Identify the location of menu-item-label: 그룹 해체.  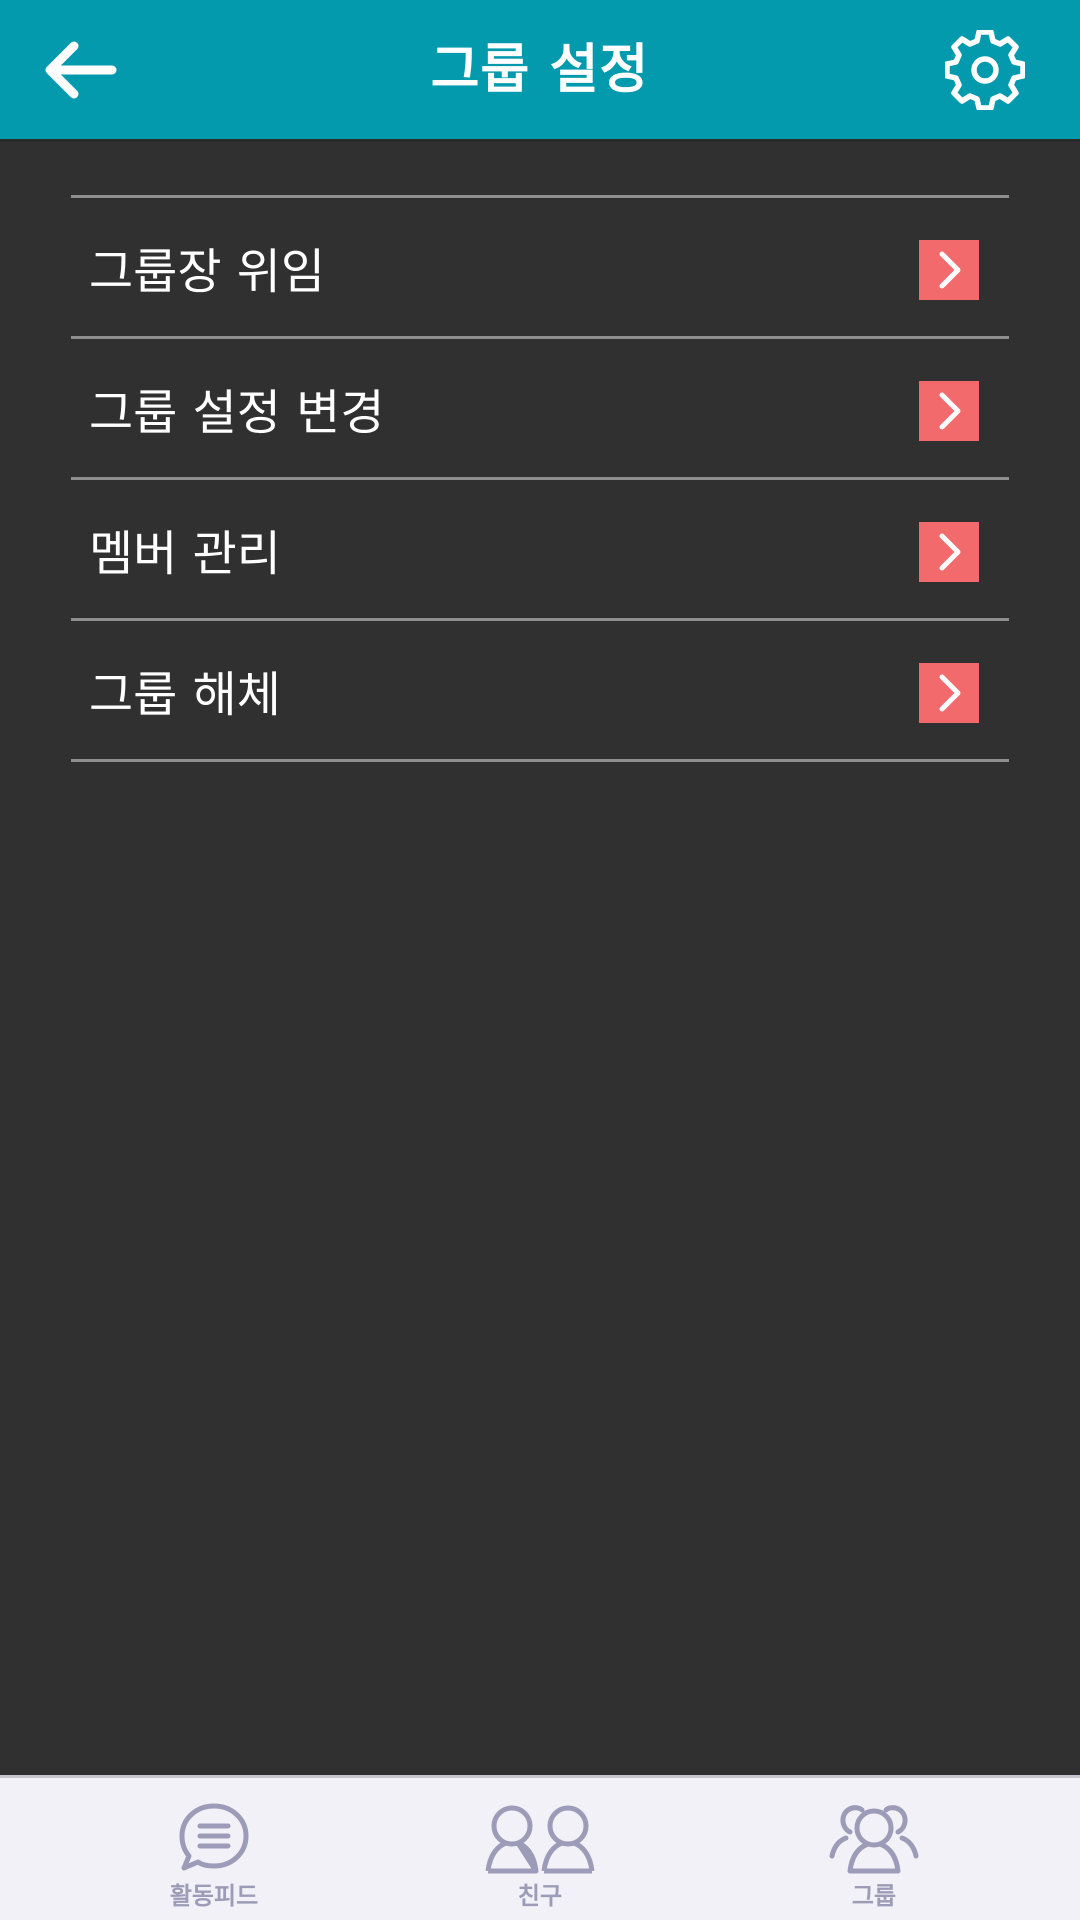
(185, 695).